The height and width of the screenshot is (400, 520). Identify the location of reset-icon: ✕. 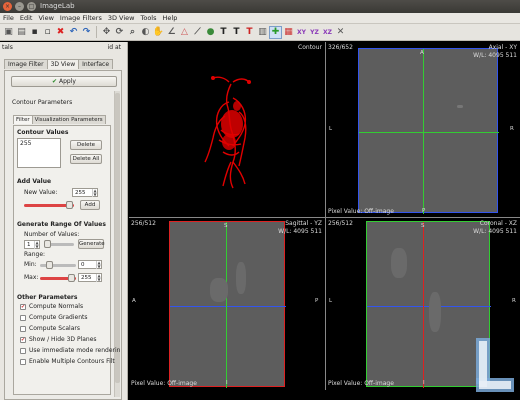
(340, 32).